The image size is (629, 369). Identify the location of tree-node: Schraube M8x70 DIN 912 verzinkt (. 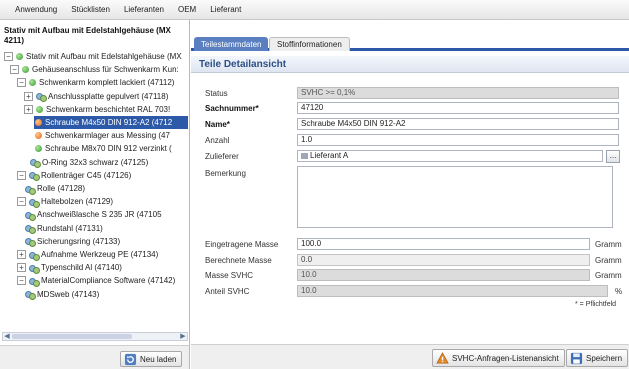
(111, 148).